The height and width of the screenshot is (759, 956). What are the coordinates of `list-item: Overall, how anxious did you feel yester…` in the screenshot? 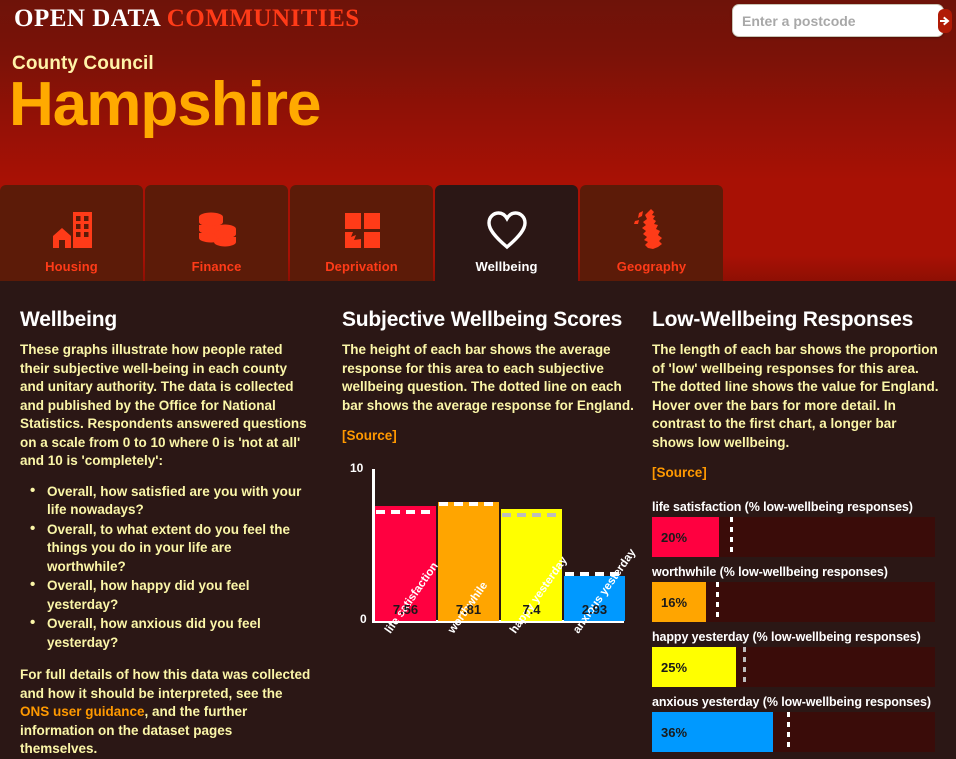 It's located at (166, 633).